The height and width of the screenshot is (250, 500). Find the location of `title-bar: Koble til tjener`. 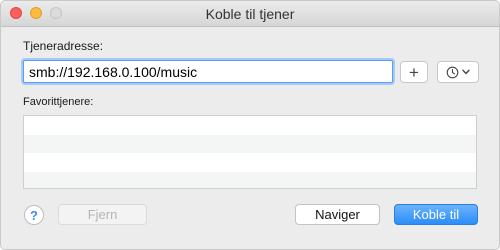

title-bar: Koble til tjener is located at coordinates (250, 14).